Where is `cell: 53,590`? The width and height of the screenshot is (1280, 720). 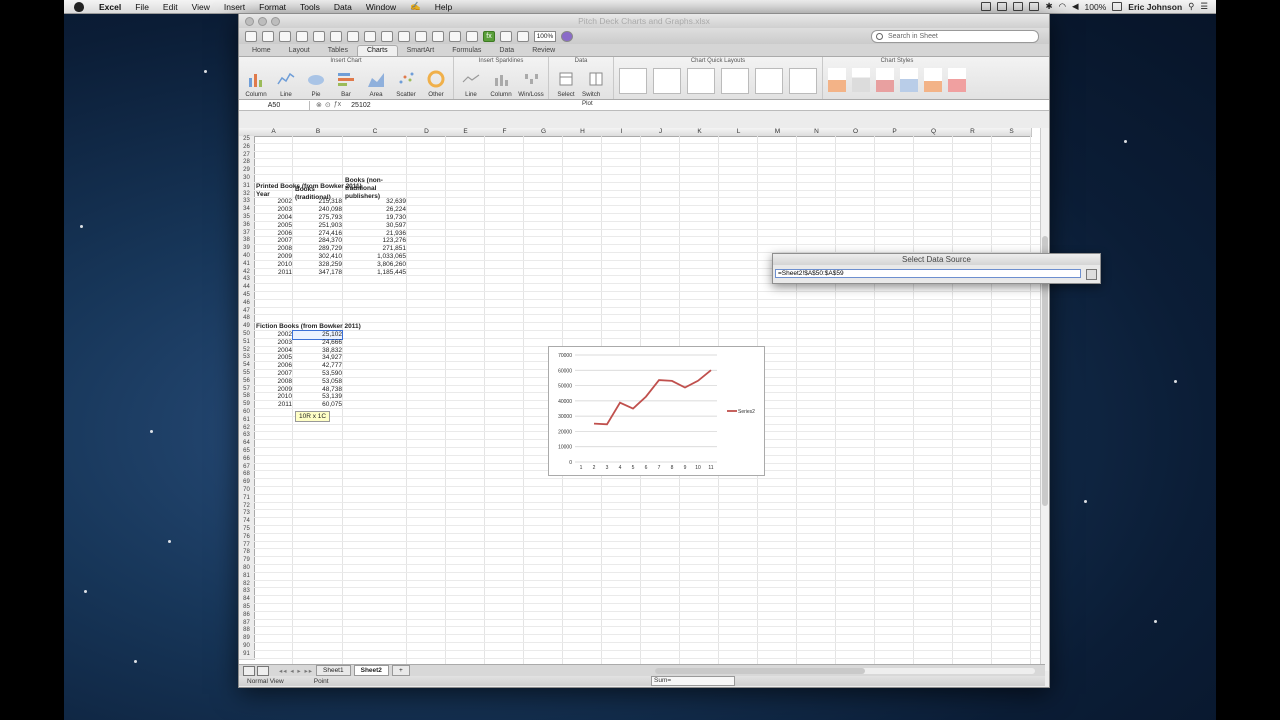 cell: 53,590 is located at coordinates (317, 374).